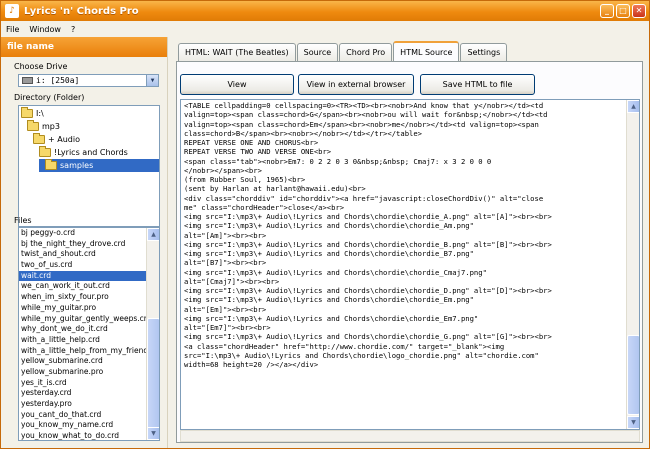 This screenshot has height=449, width=650. What do you see at coordinates (356, 84) in the screenshot?
I see `view-external-button: View in external browser` at bounding box center [356, 84].